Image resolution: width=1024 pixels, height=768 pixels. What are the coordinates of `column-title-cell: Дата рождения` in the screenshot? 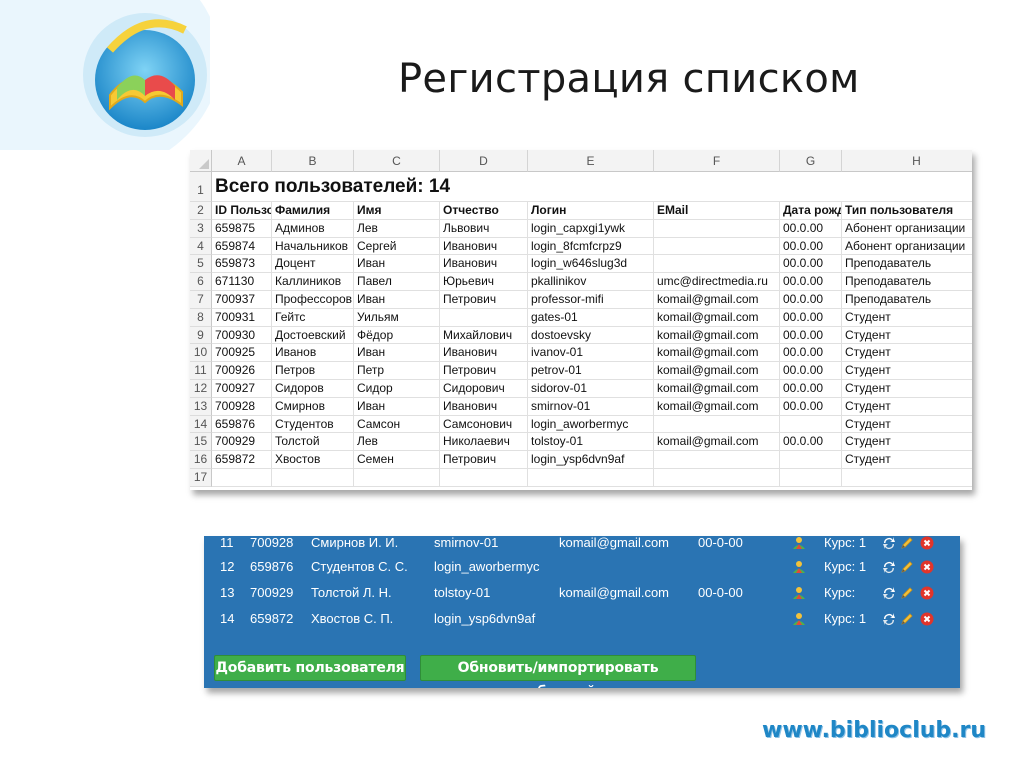 It's located at (811, 211).